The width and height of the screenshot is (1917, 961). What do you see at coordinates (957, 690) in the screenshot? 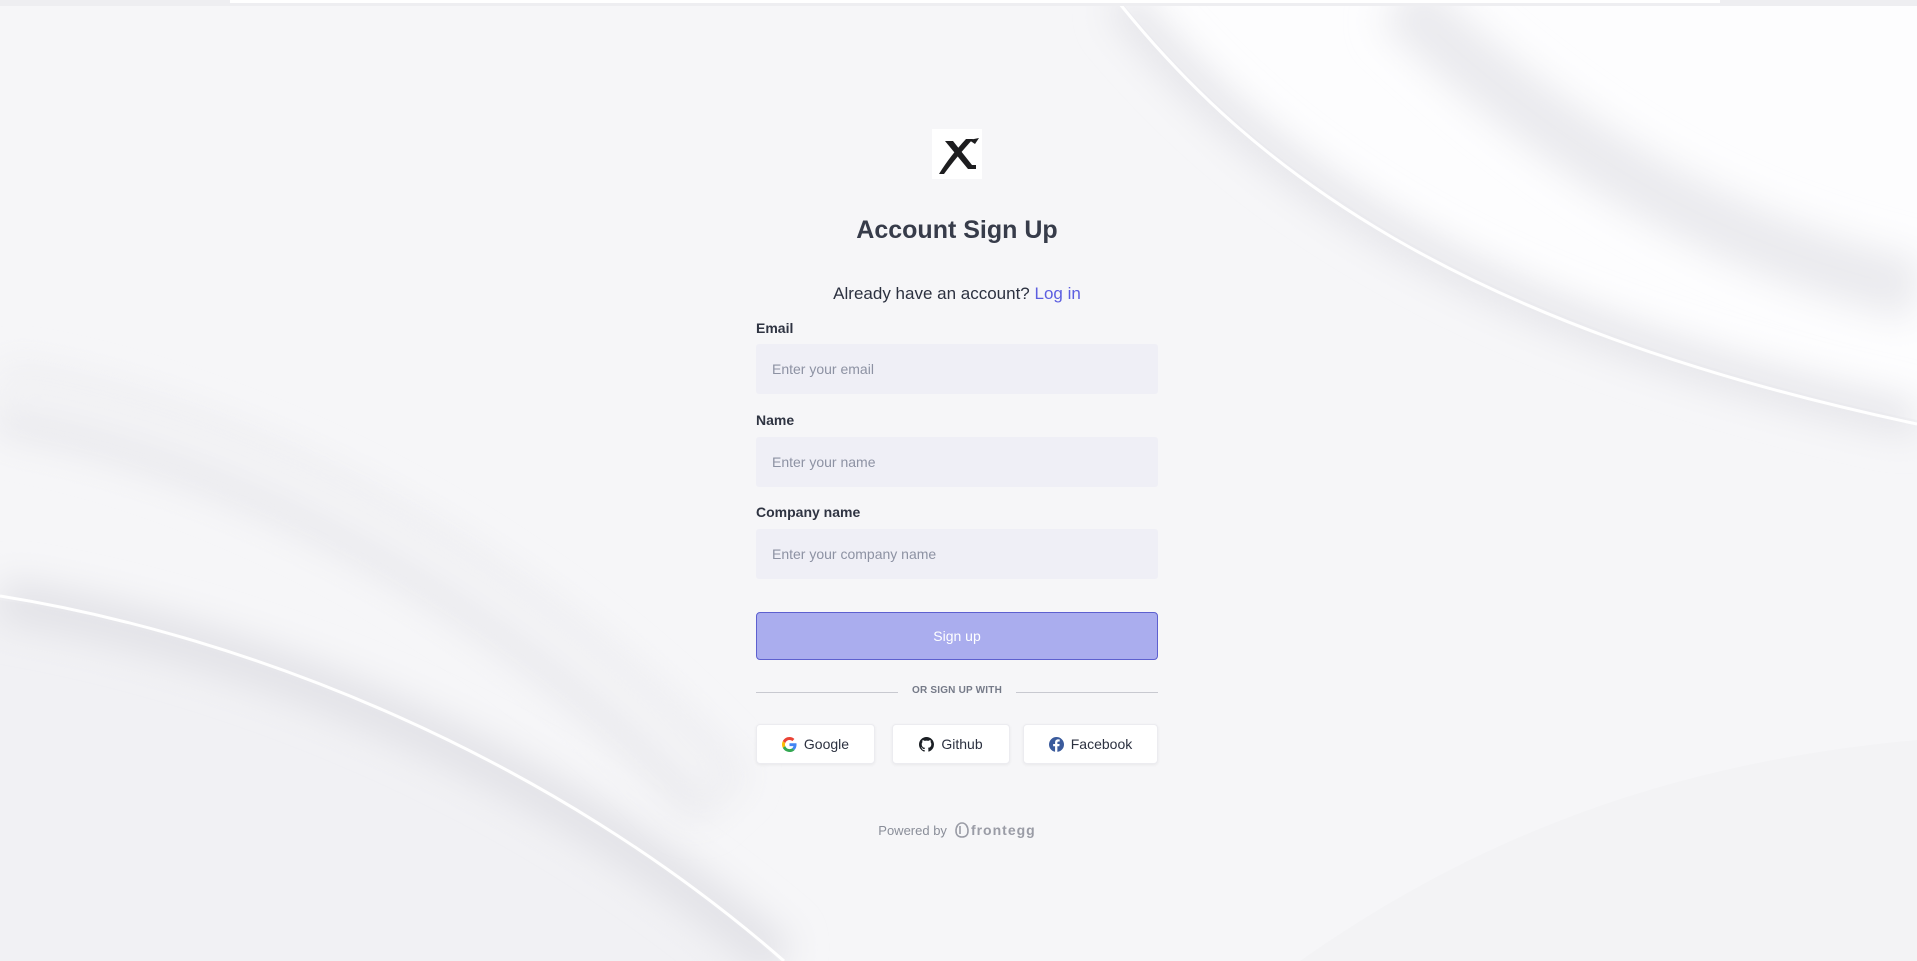
I see `divider-text: OR SIGN UP WITH` at bounding box center [957, 690].